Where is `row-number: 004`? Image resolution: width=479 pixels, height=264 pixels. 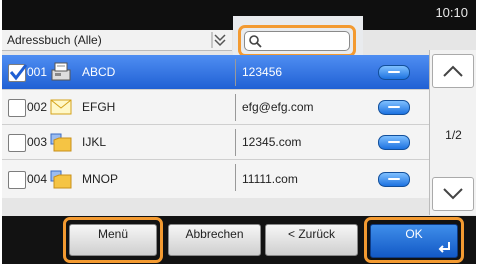
row-number: 004 is located at coordinates (37, 179).